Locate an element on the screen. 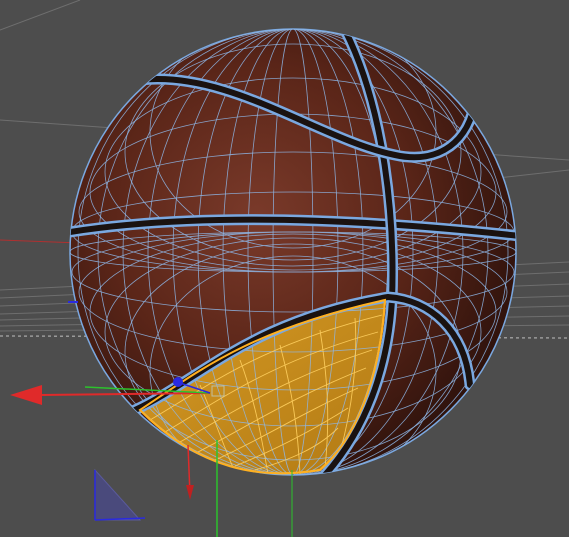  x-arrow-icon is located at coordinates (26, 395).